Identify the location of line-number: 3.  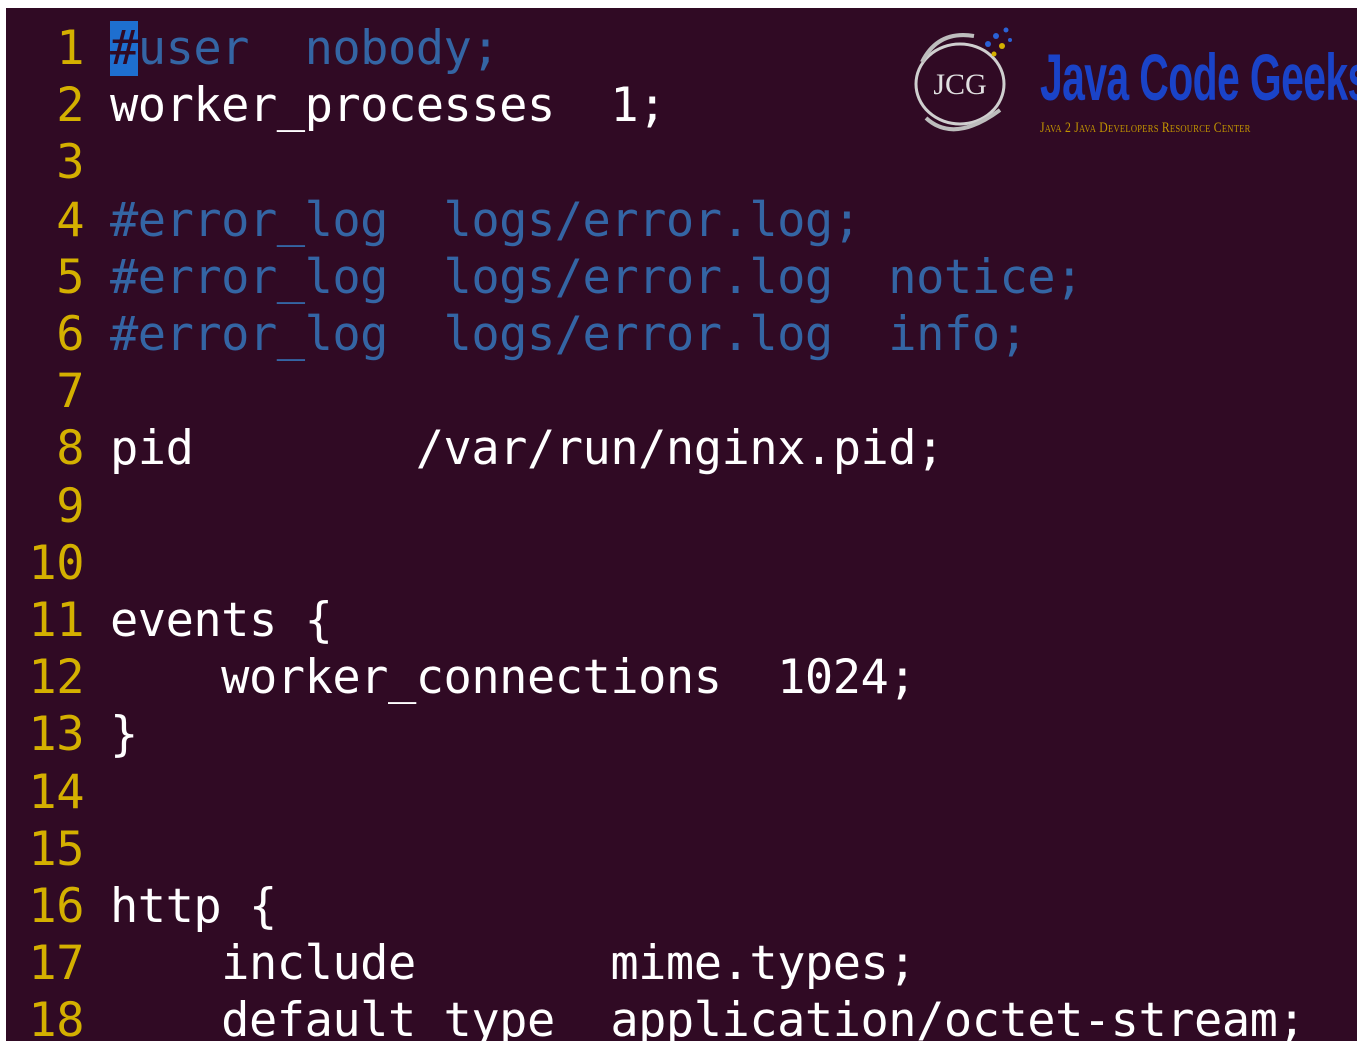
(70, 163).